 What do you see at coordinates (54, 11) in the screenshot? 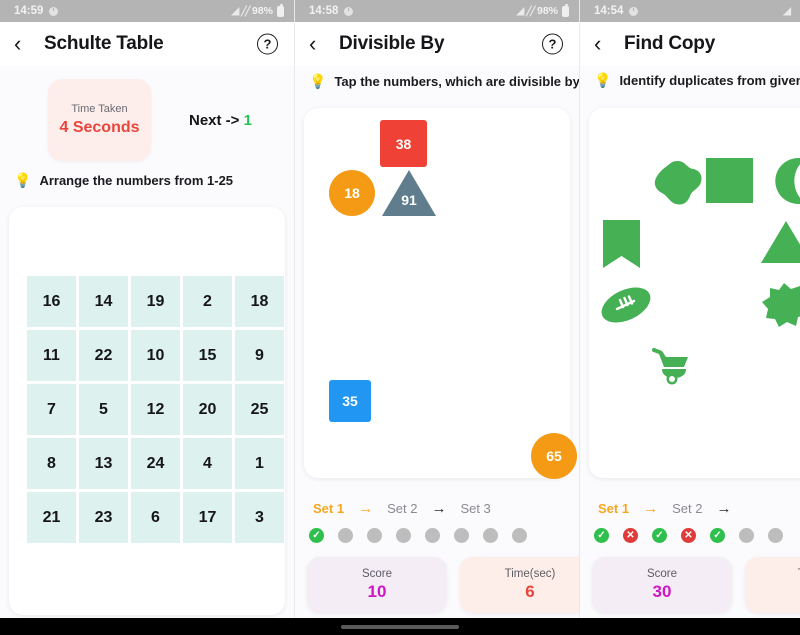
I see `alarm-icon` at bounding box center [54, 11].